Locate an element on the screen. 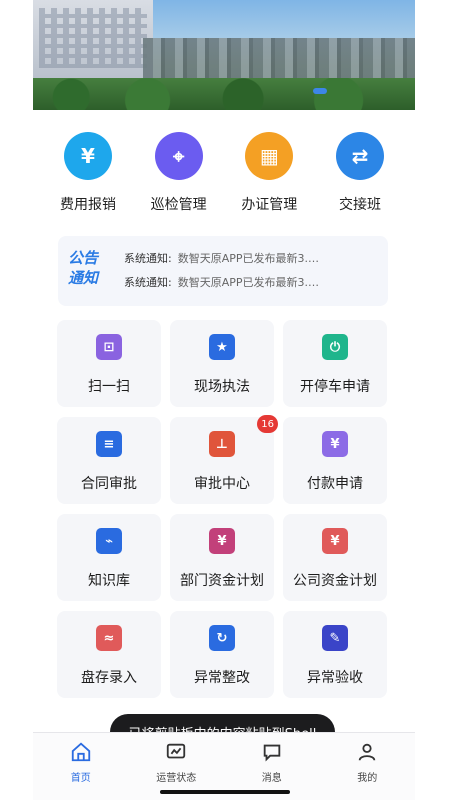 The image size is (450, 800). police-badge-icon: ★ is located at coordinates (222, 347).